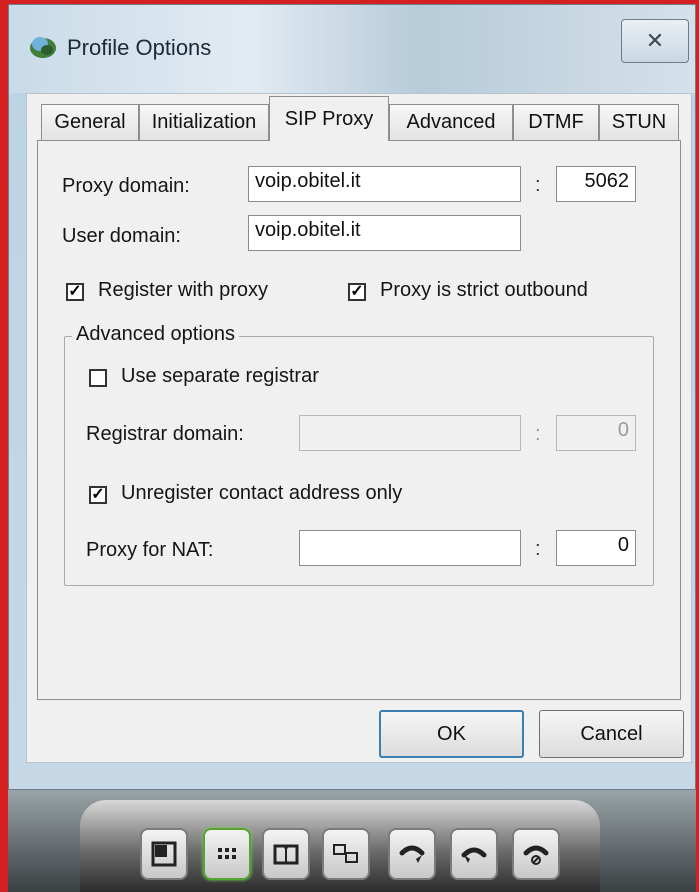 This screenshot has height=892, width=699. I want to click on tab-advanced: Advanced, so click(451, 122).